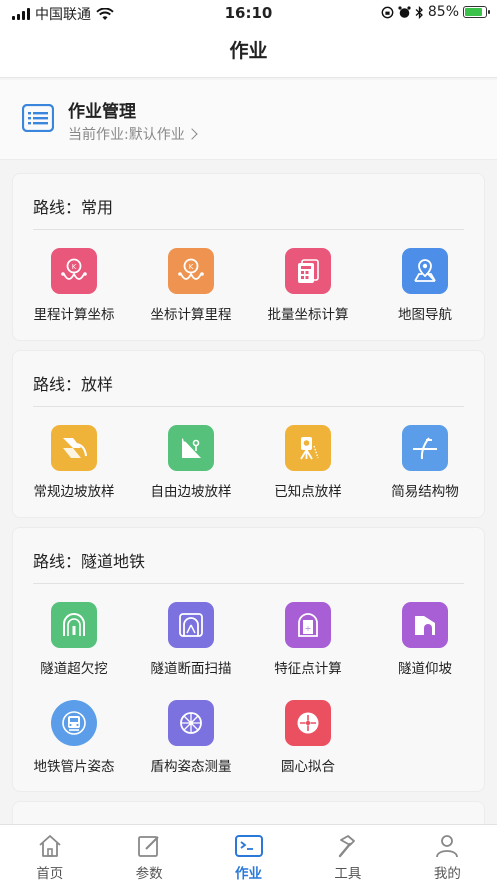 This screenshot has height=883, width=497. What do you see at coordinates (191, 315) in the screenshot?
I see `tile-label: 坐标计算里程` at bounding box center [191, 315].